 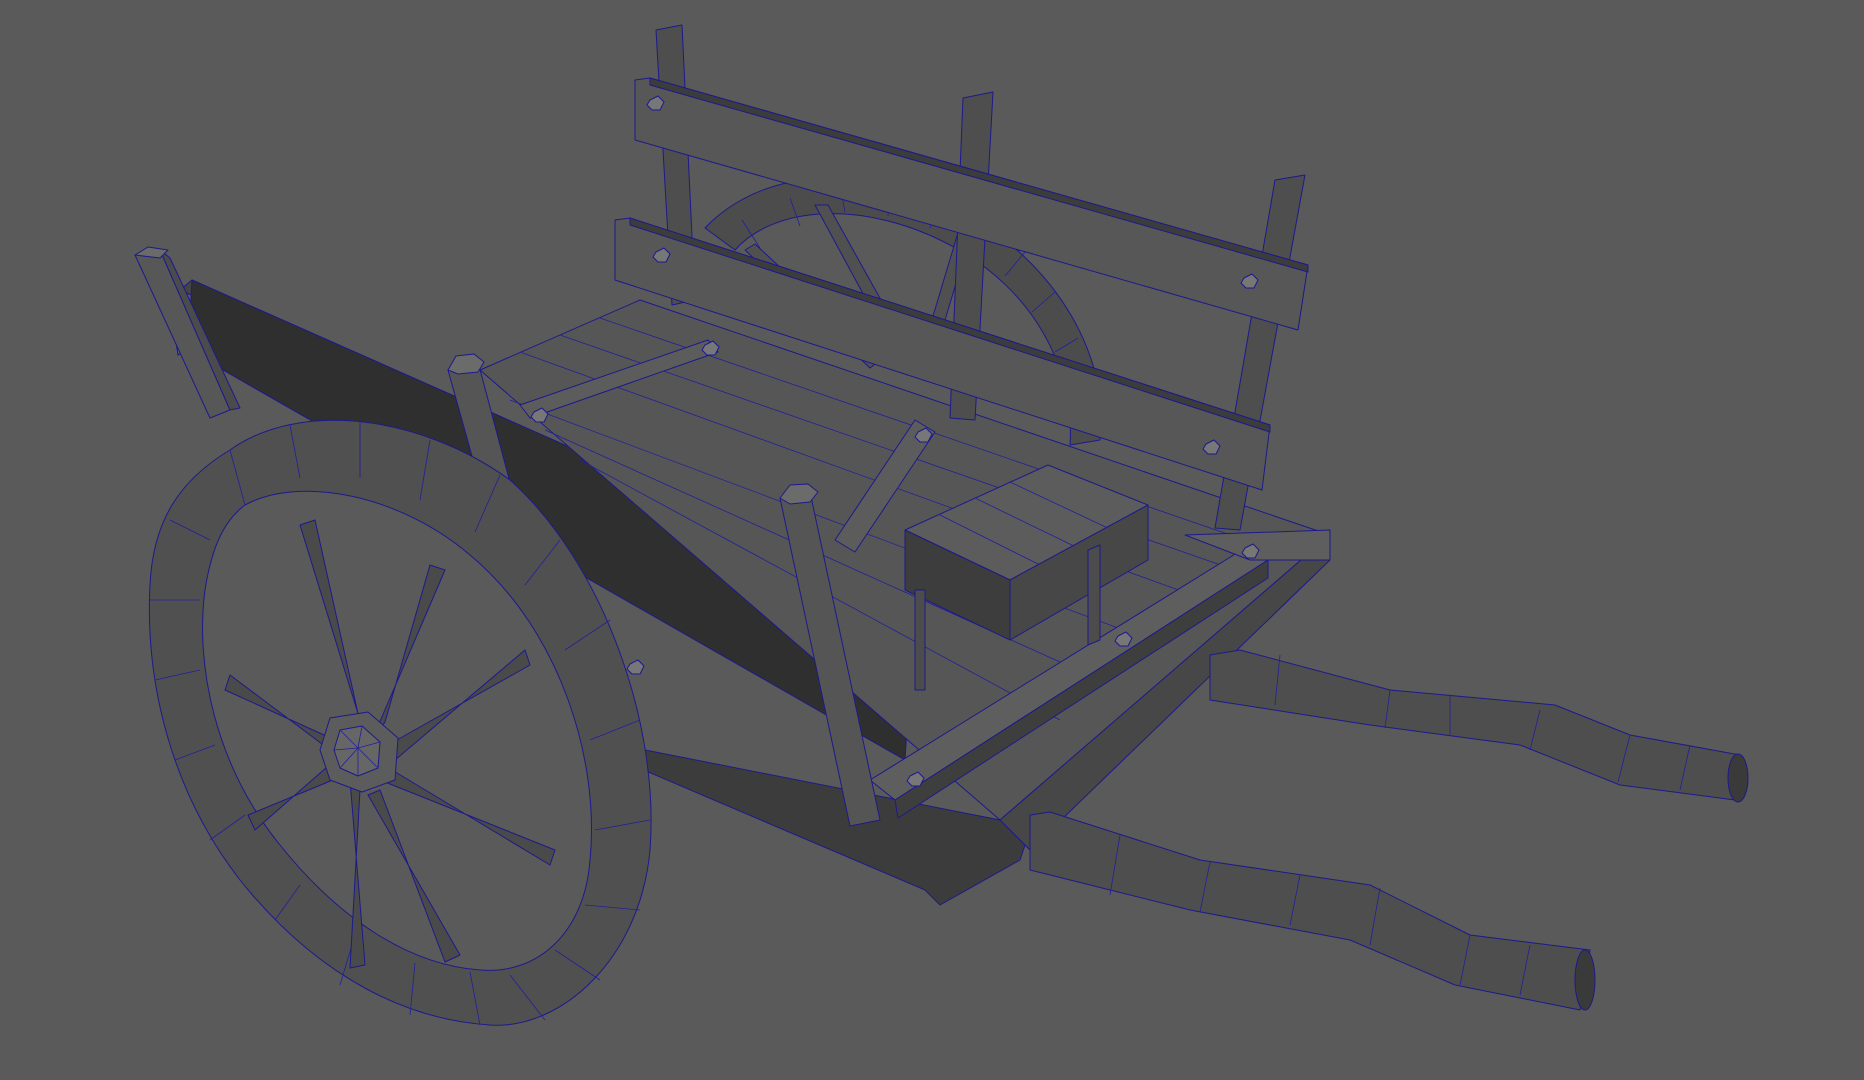 I want to click on left-handle, so click(x=1312, y=911).